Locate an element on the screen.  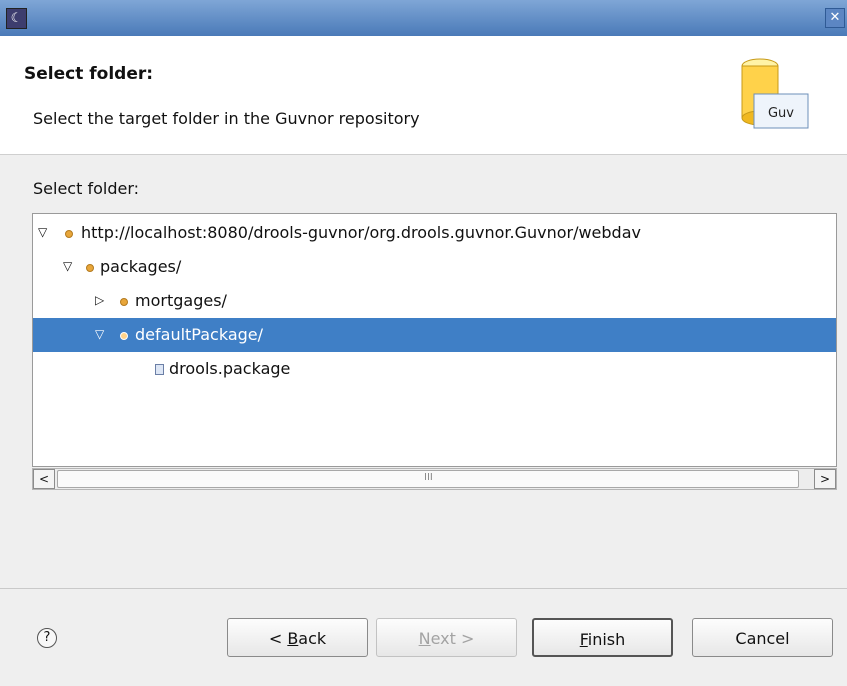
scroll-thumb: III is located at coordinates (428, 479).